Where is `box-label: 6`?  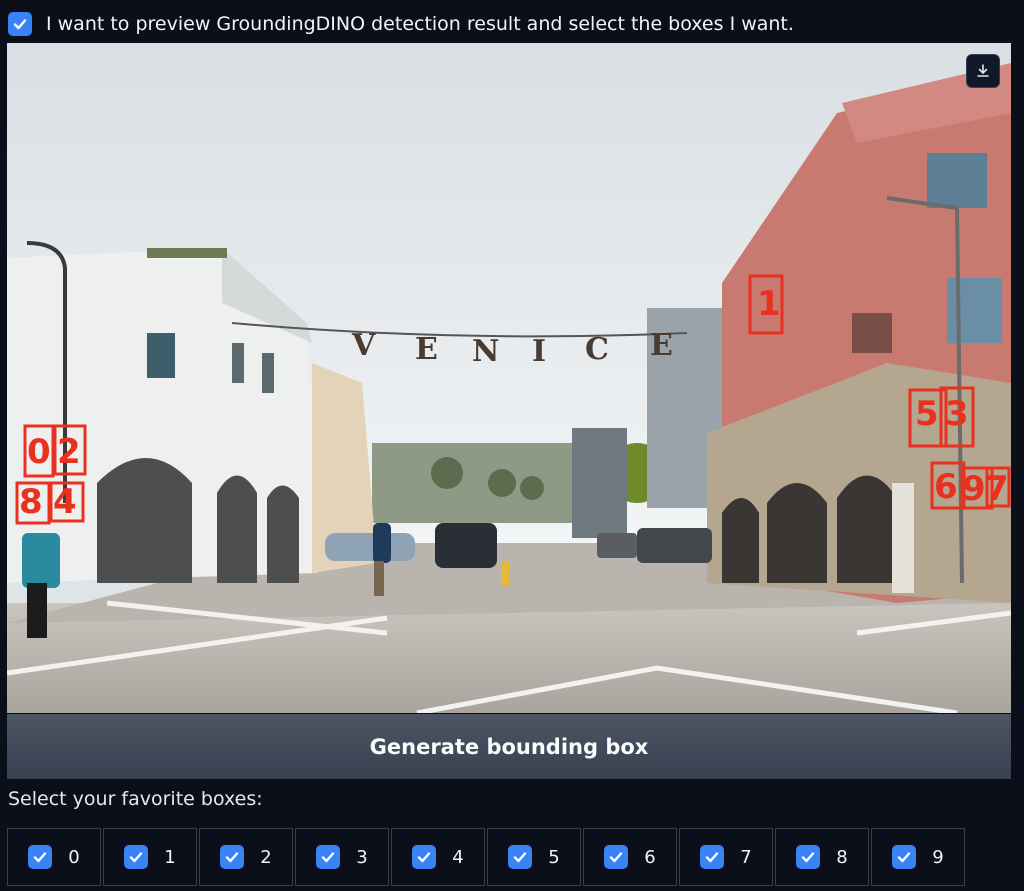 box-label: 6 is located at coordinates (946, 487).